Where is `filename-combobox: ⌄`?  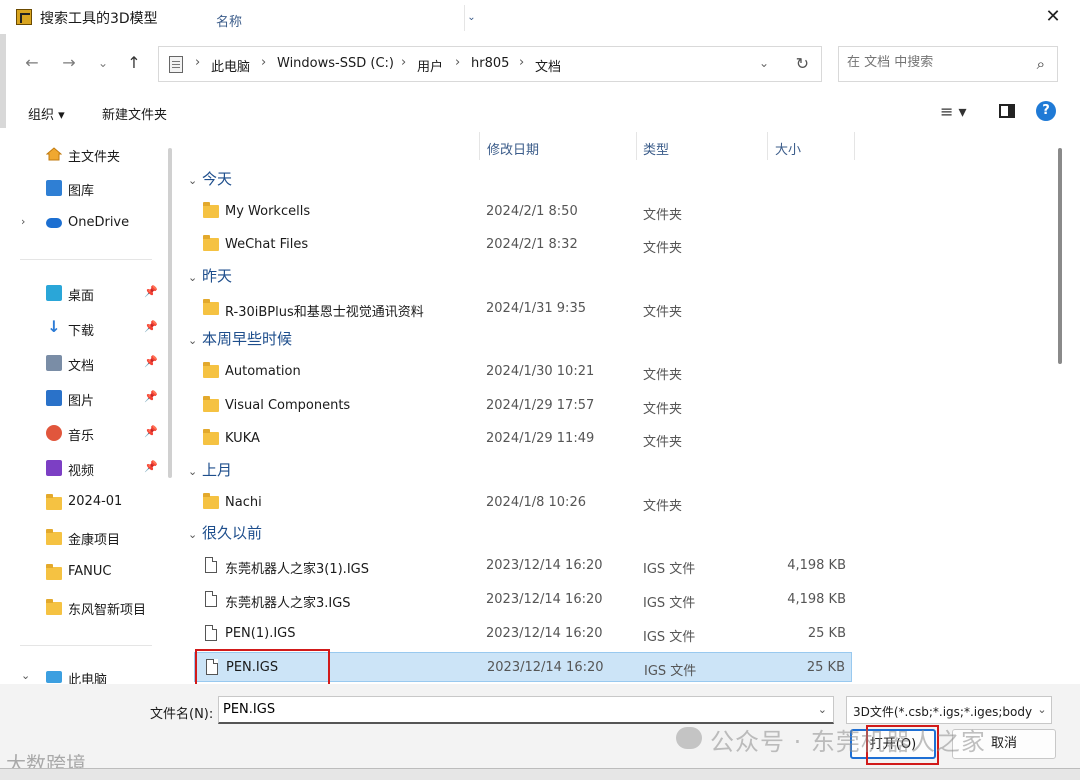 filename-combobox: ⌄ is located at coordinates (526, 710).